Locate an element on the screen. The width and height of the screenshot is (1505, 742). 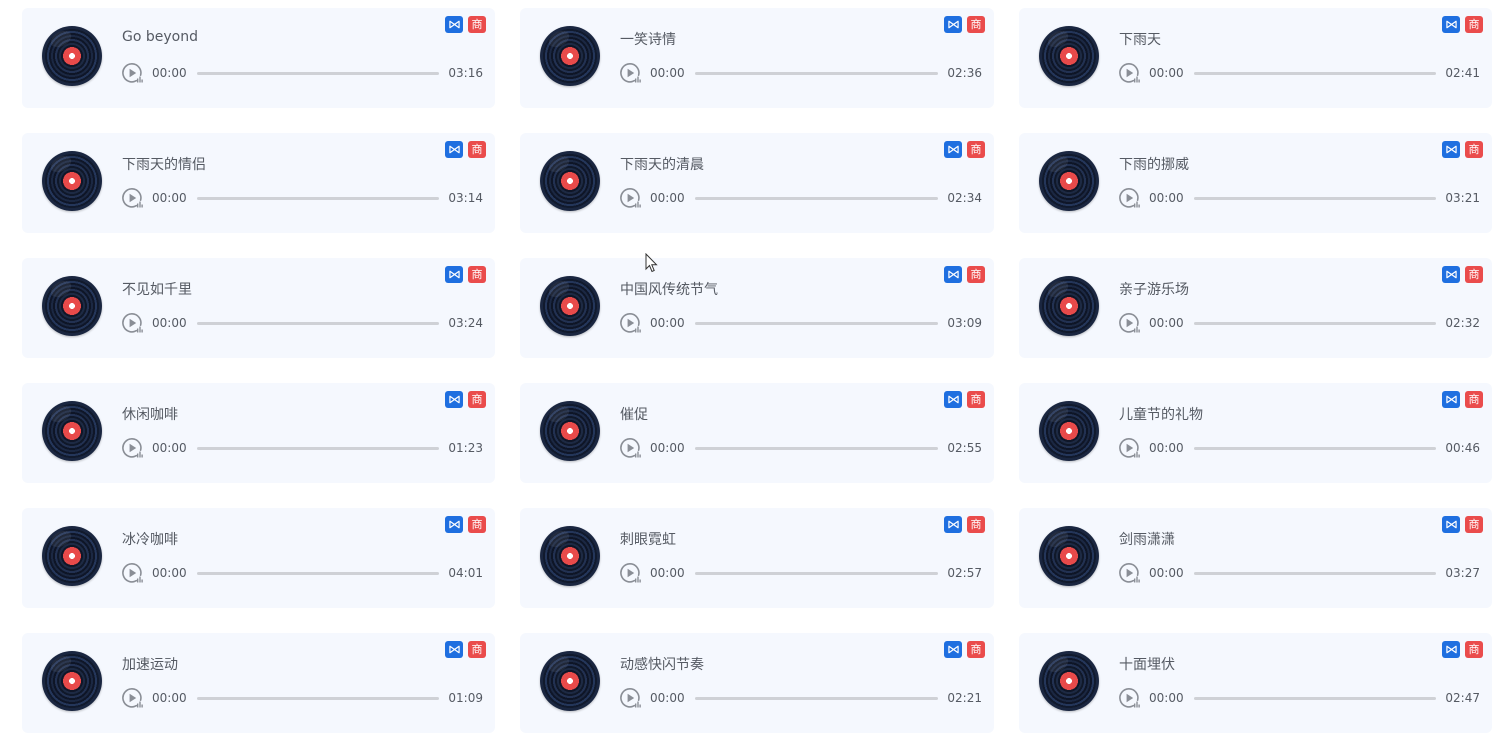
music-card: 十面埋伏 商 00:00 02:47 is located at coordinates (1255, 683).